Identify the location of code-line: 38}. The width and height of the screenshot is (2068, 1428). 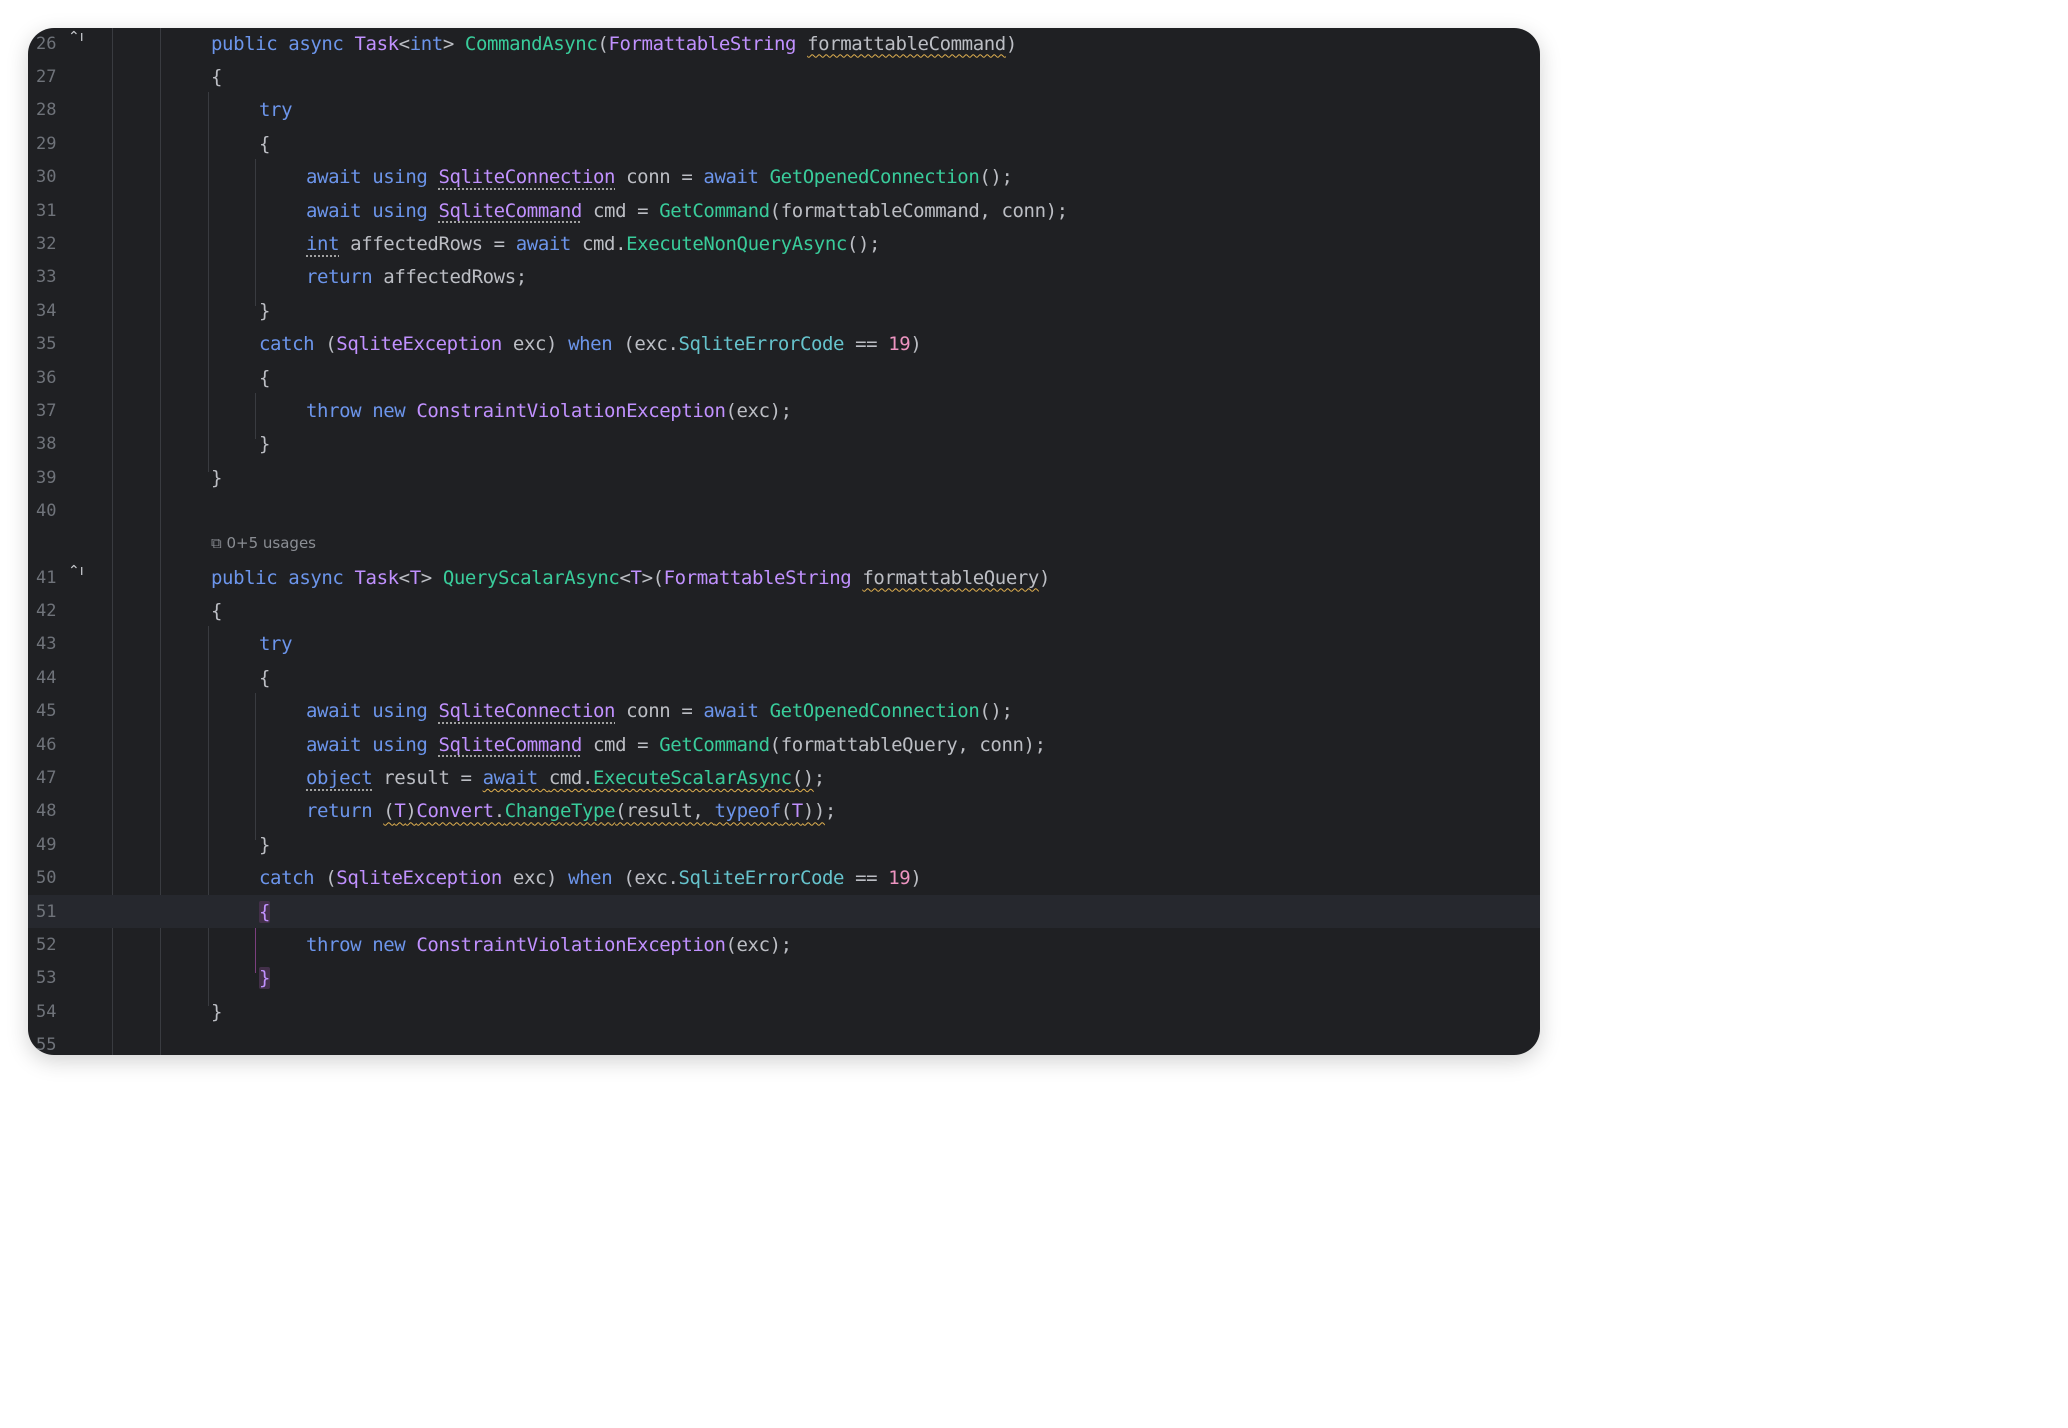
(784, 444).